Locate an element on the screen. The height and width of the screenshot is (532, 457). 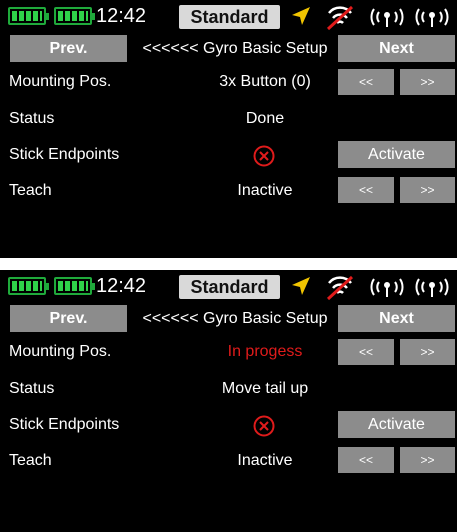
mounting-pos-value: In progess is located at coordinates (265, 351).